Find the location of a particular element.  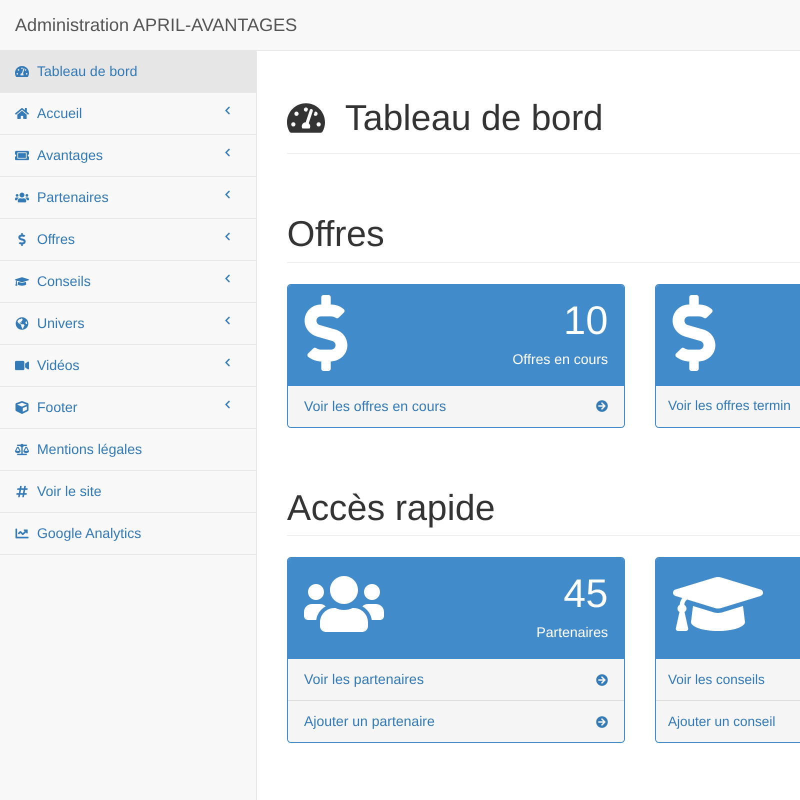

sidebar-item: Tableau de bord is located at coordinates (128, 72).